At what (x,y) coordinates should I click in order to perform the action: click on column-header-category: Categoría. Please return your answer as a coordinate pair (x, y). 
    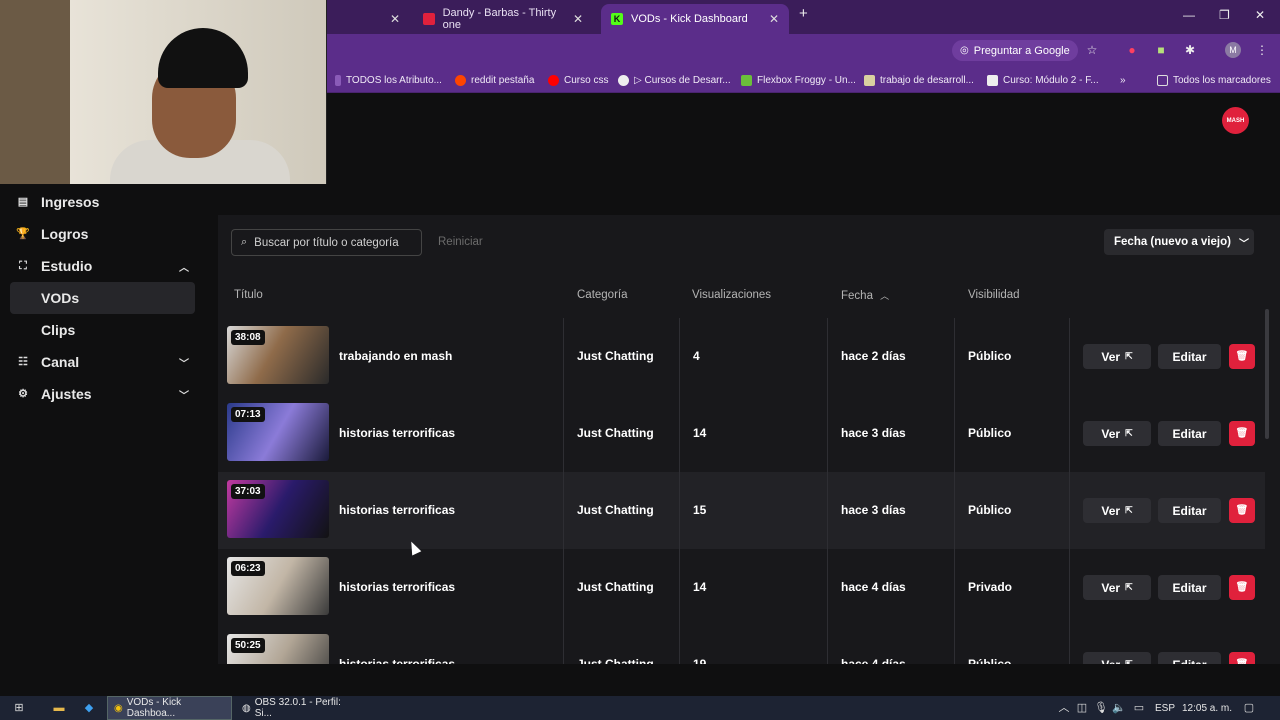
    Looking at the image, I should click on (602, 295).